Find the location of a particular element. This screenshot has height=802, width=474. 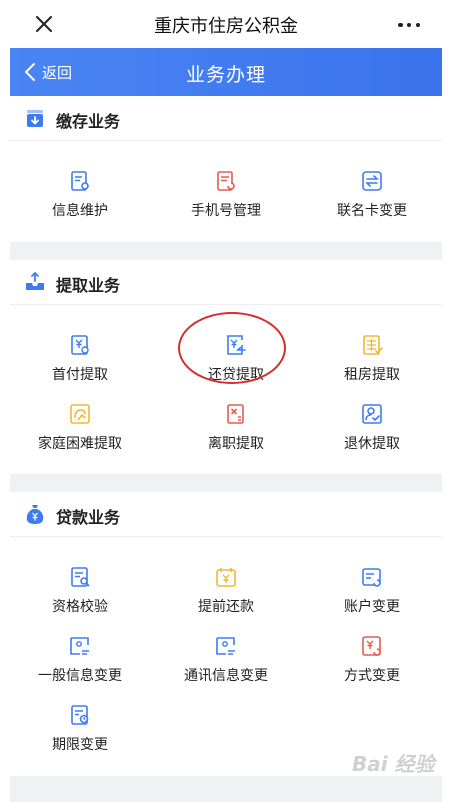

doc-refresh-icon is located at coordinates (226, 181).